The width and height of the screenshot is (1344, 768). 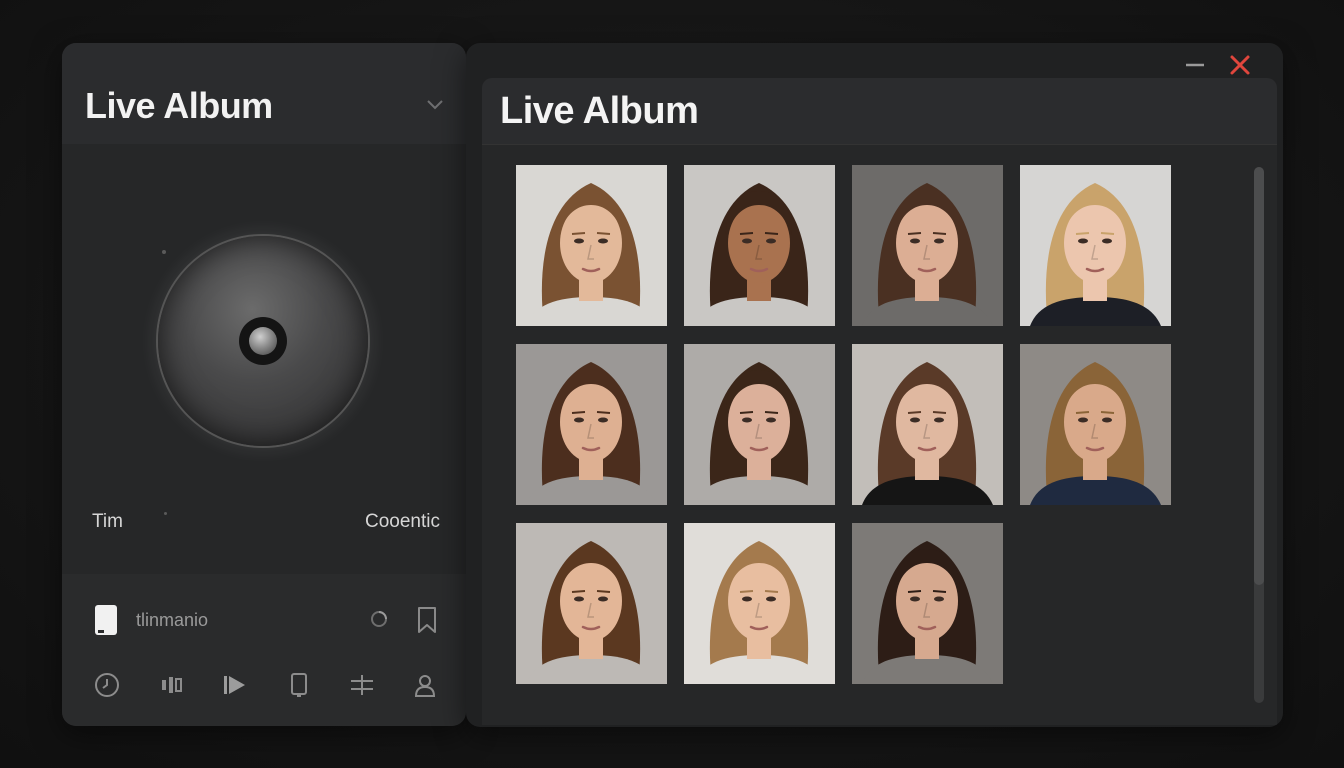 What do you see at coordinates (172, 620) in the screenshot?
I see `track-name: tlinmanio` at bounding box center [172, 620].